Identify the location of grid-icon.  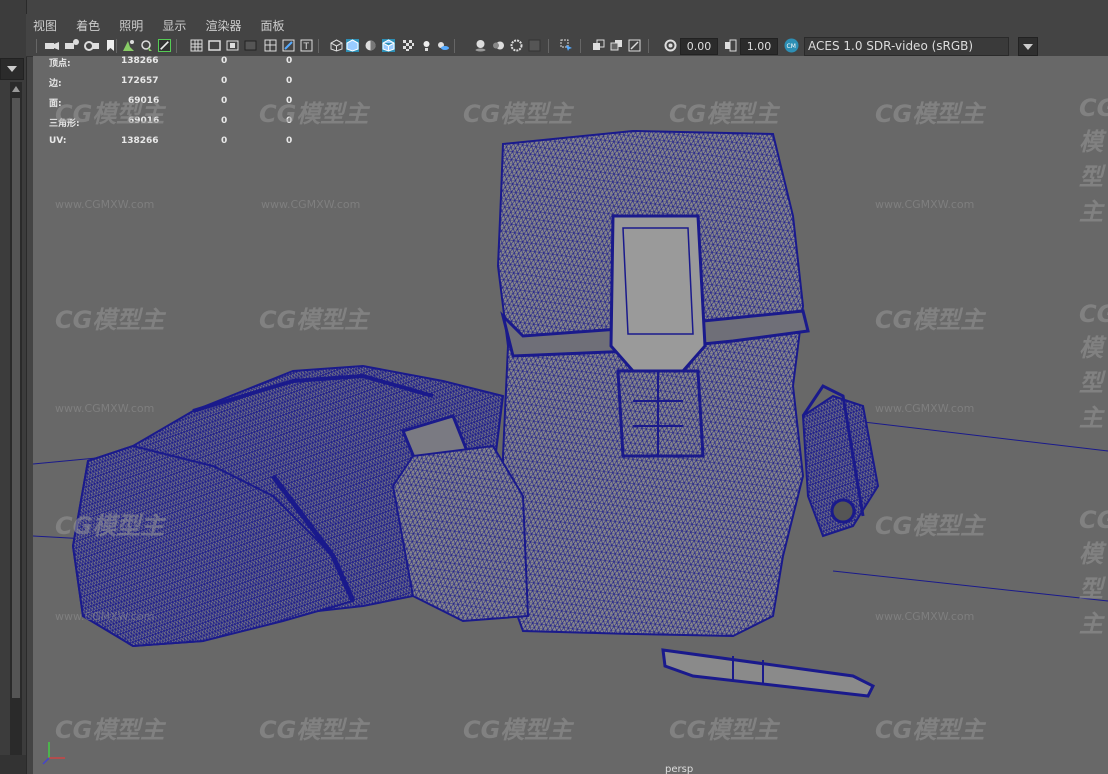
(196, 45).